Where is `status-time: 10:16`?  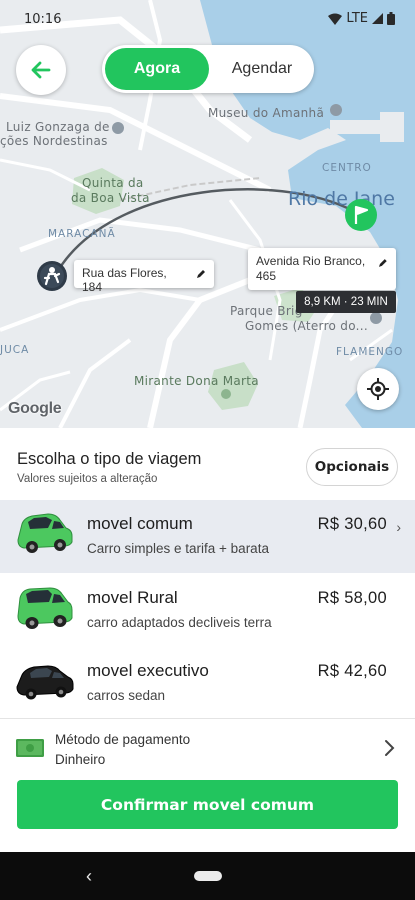 status-time: 10:16 is located at coordinates (43, 19).